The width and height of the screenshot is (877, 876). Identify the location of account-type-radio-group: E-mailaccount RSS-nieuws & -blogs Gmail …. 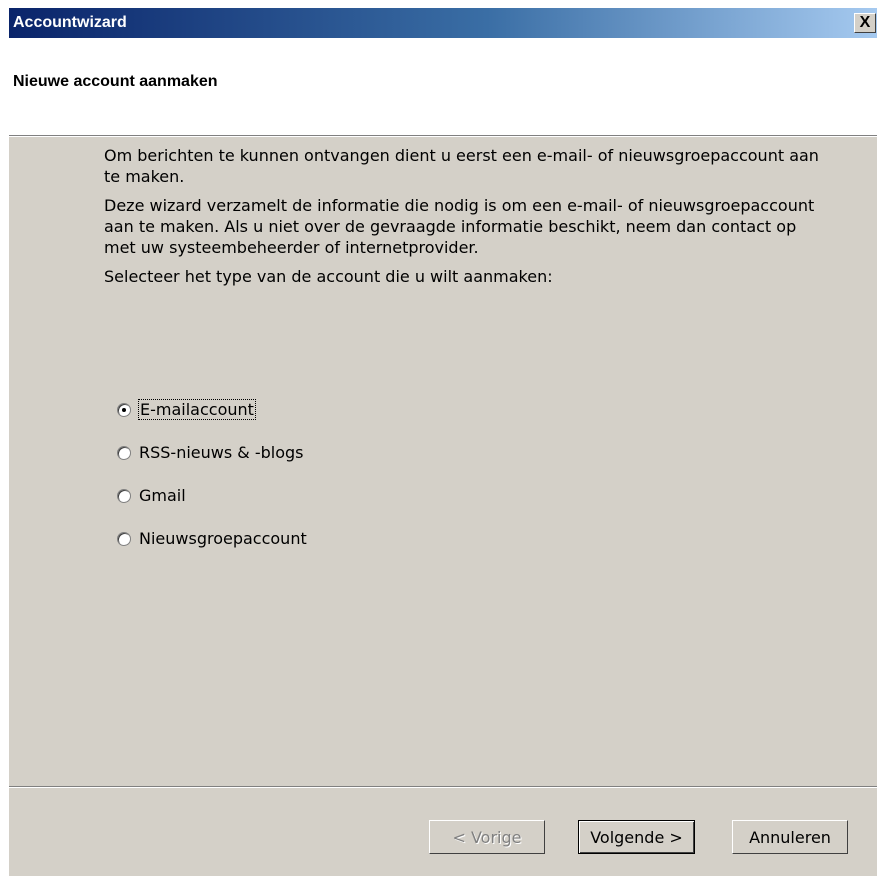
(212, 474).